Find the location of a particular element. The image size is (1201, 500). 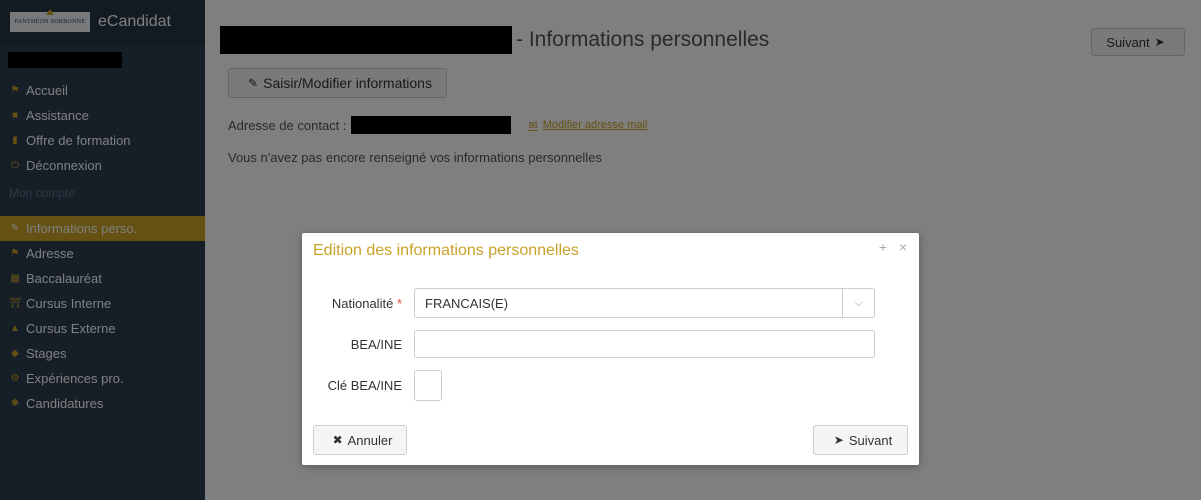

cle-row: Clé BEA/INE is located at coordinates (372, 385).